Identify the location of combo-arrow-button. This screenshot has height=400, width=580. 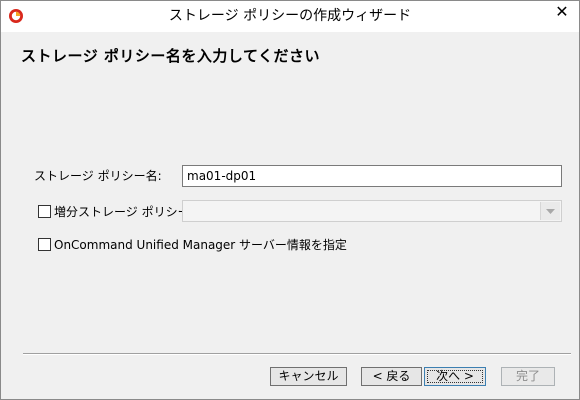
(550, 211).